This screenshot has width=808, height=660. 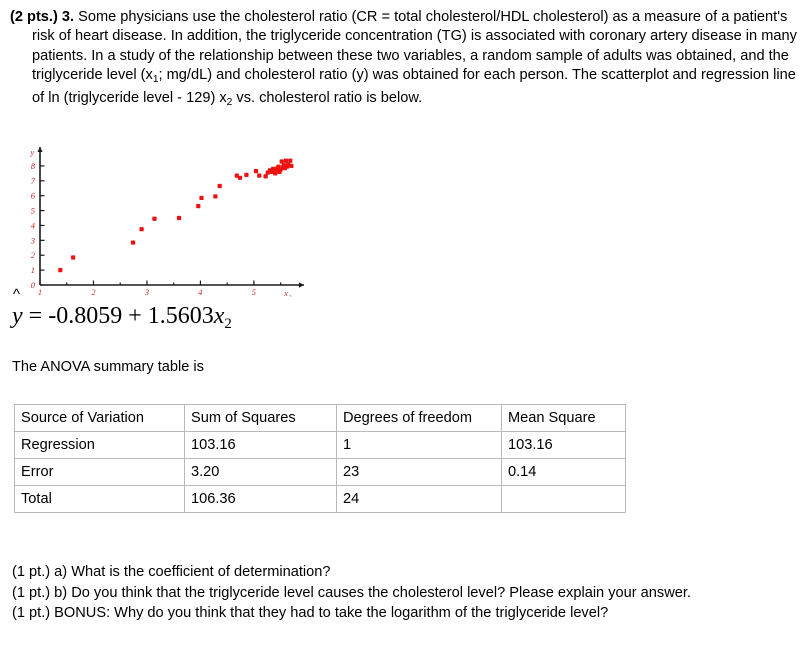 I want to click on y-axis-tick-label: 7, so click(x=33, y=181).